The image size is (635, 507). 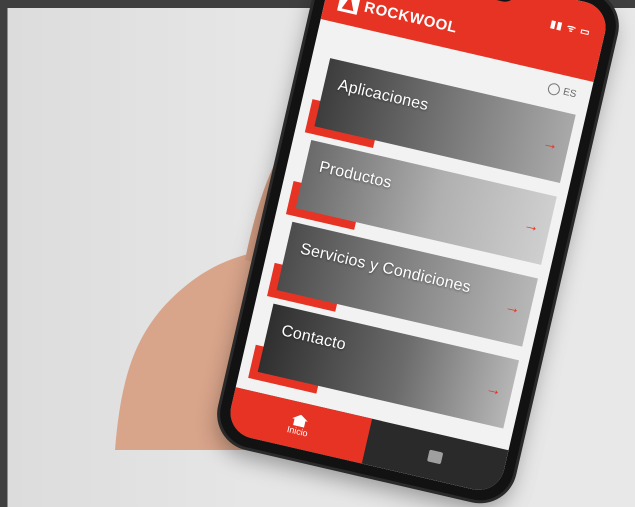 What do you see at coordinates (472, 2) in the screenshot?
I see `phone-notch` at bounding box center [472, 2].